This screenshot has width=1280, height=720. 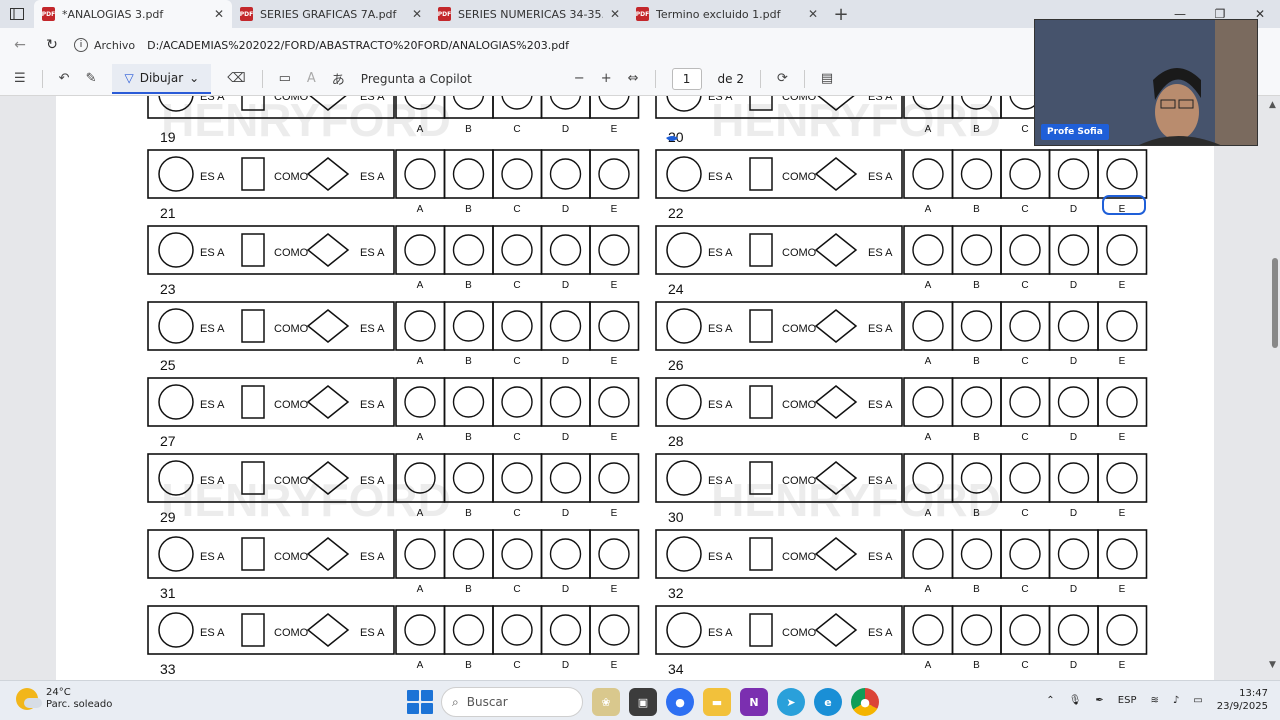 What do you see at coordinates (1272, 665) in the screenshot?
I see `scroll-down-icon: ▼` at bounding box center [1272, 665].